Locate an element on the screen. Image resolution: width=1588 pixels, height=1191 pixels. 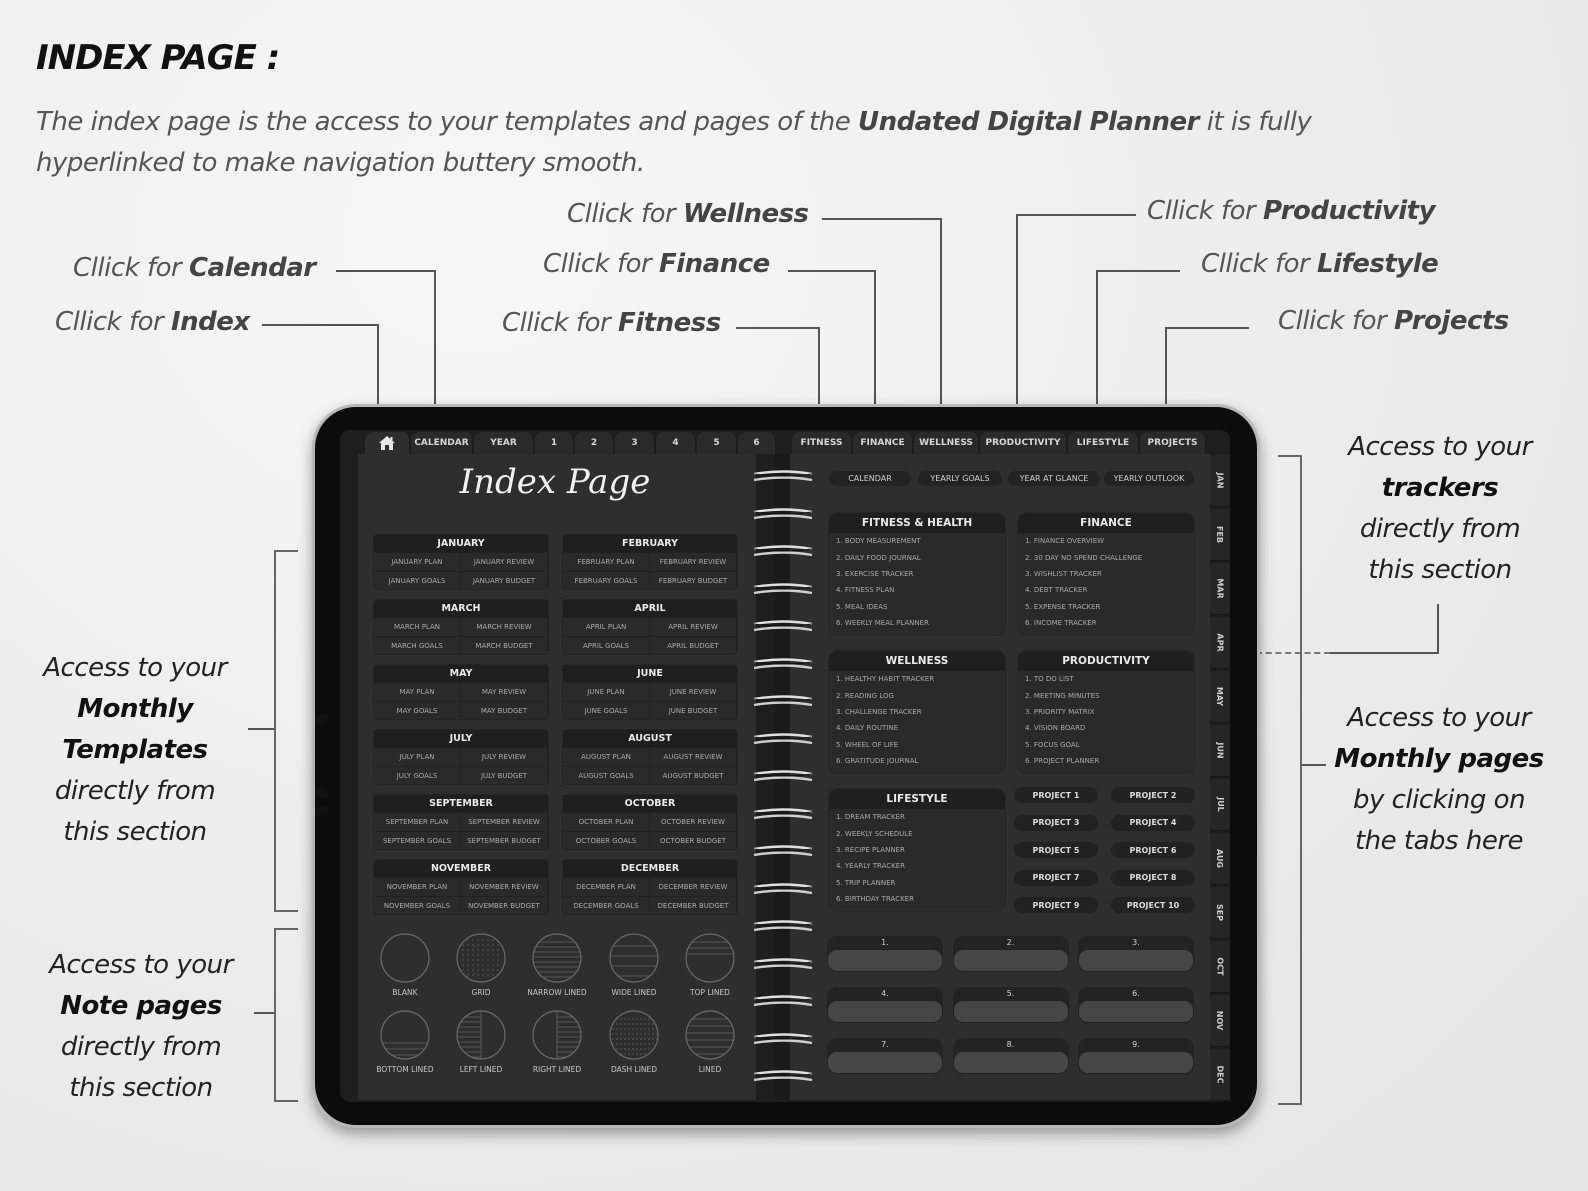
tracker-item: 5. WHEEL OF LIFE is located at coordinates (917, 745).